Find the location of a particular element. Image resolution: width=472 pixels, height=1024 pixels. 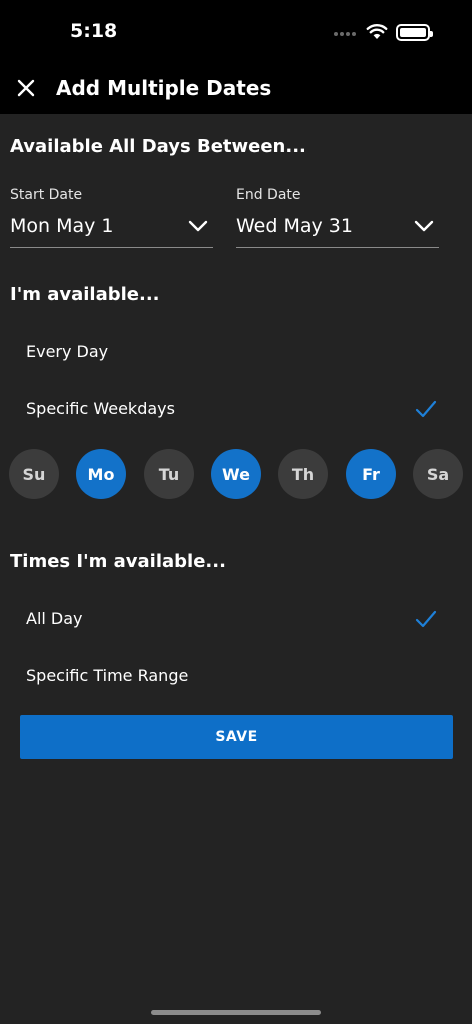

weekday-chip-tu: Tu is located at coordinates (169, 474).